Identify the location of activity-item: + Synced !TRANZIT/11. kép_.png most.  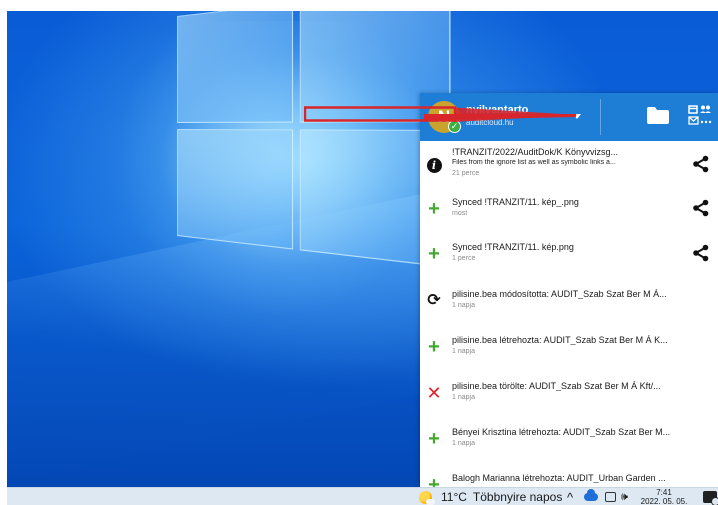
(569, 209).